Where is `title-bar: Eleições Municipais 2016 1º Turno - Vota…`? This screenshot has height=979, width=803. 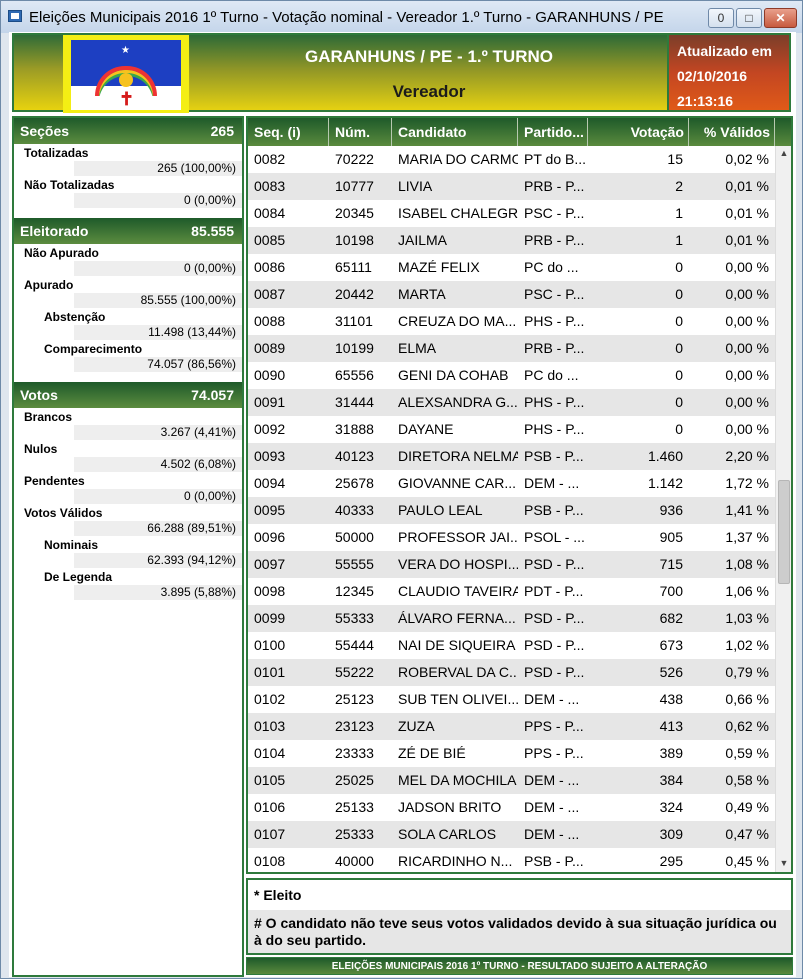 title-bar: Eleições Municipais 2016 1º Turno - Vota… is located at coordinates (401, 17).